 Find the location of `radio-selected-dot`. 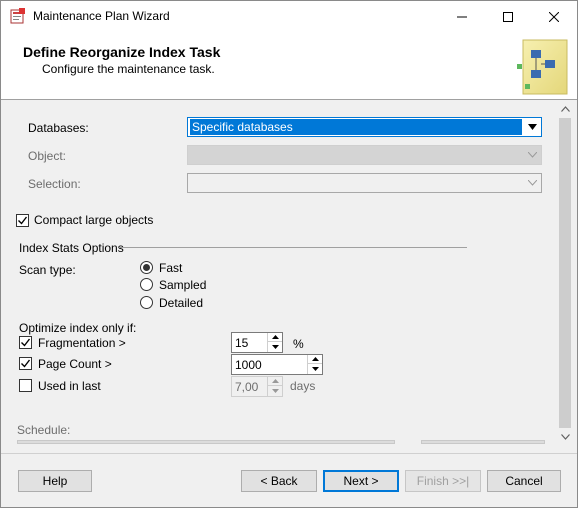

radio-selected-dot is located at coordinates (146, 267).